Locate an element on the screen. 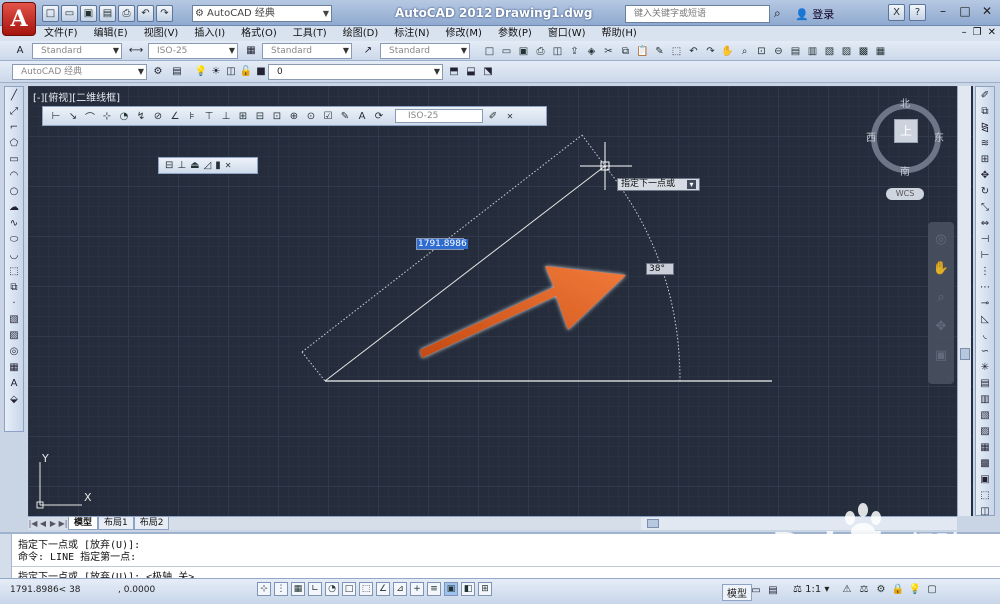  publish-icon: ⇪ is located at coordinates (574, 50).